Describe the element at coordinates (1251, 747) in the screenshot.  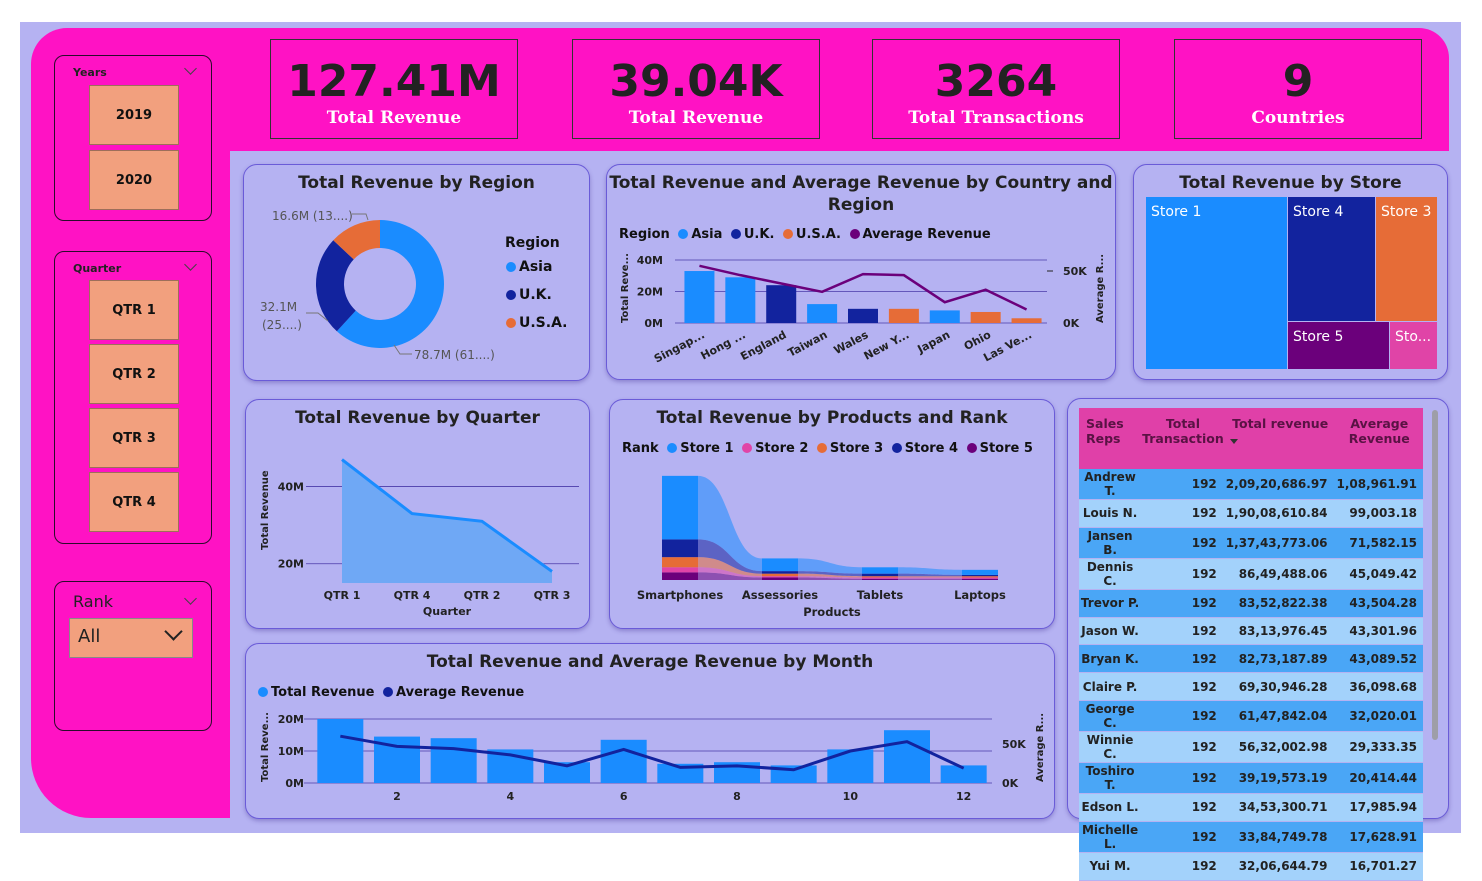
I see `table-row: Winnie C. 192 56,32,002.98 29,333.35` at that location.